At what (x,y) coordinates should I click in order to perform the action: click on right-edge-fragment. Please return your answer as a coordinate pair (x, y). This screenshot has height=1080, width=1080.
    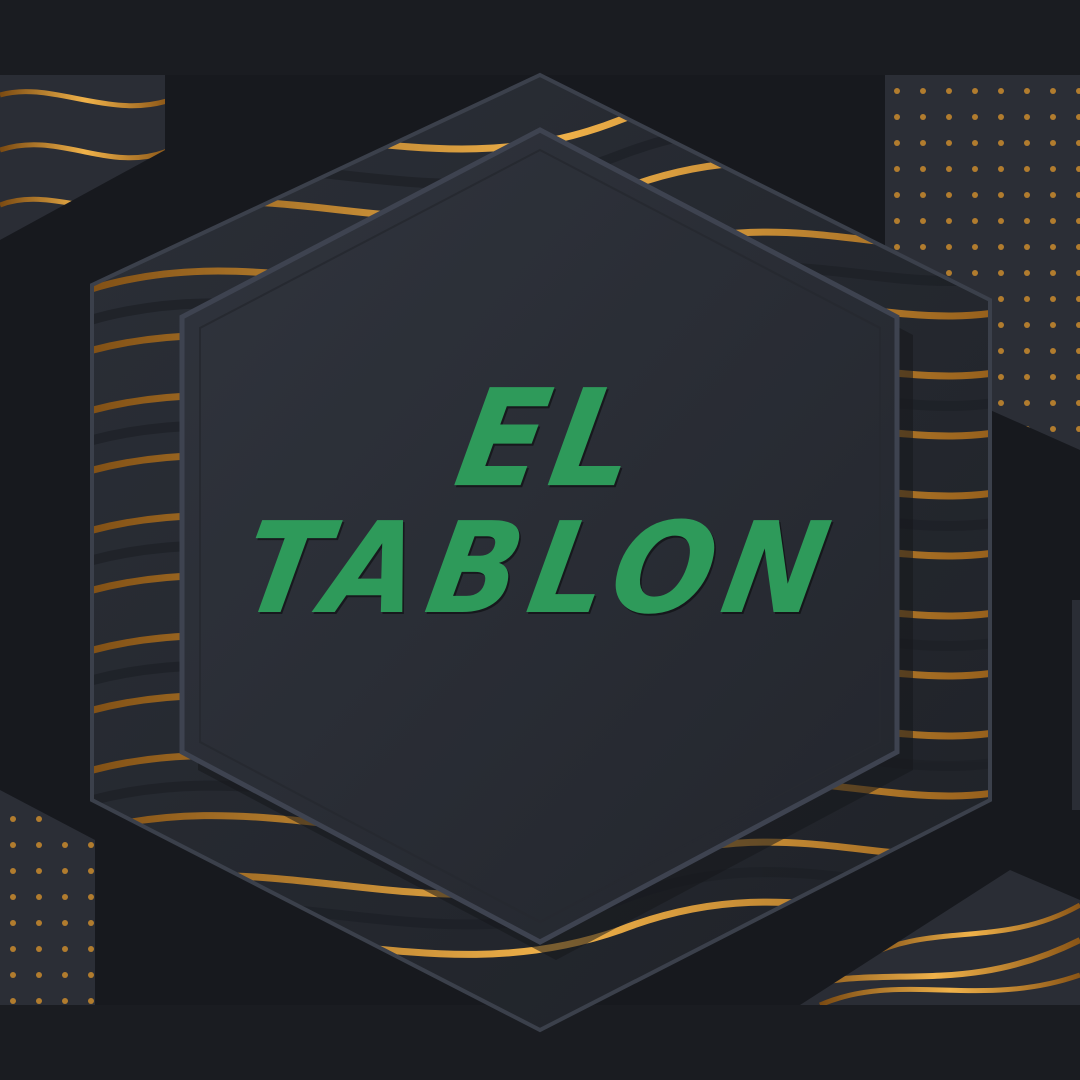
    Looking at the image, I should click on (1076, 705).